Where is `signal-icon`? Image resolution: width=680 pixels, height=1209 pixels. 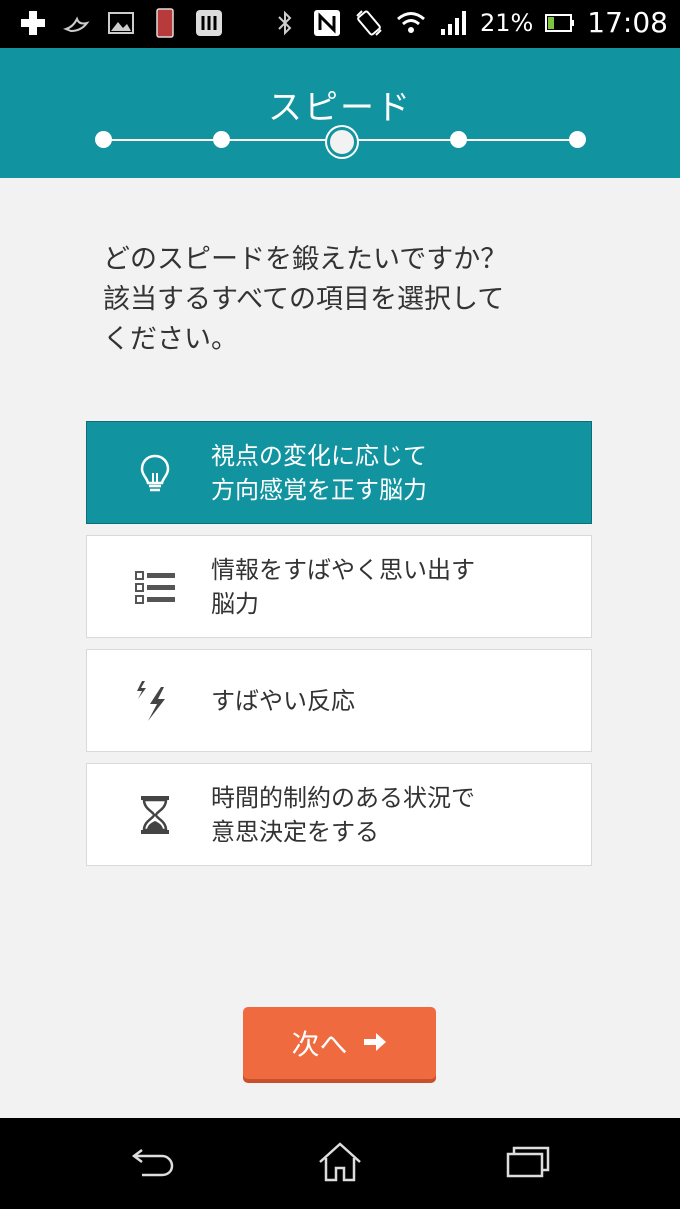 signal-icon is located at coordinates (453, 23).